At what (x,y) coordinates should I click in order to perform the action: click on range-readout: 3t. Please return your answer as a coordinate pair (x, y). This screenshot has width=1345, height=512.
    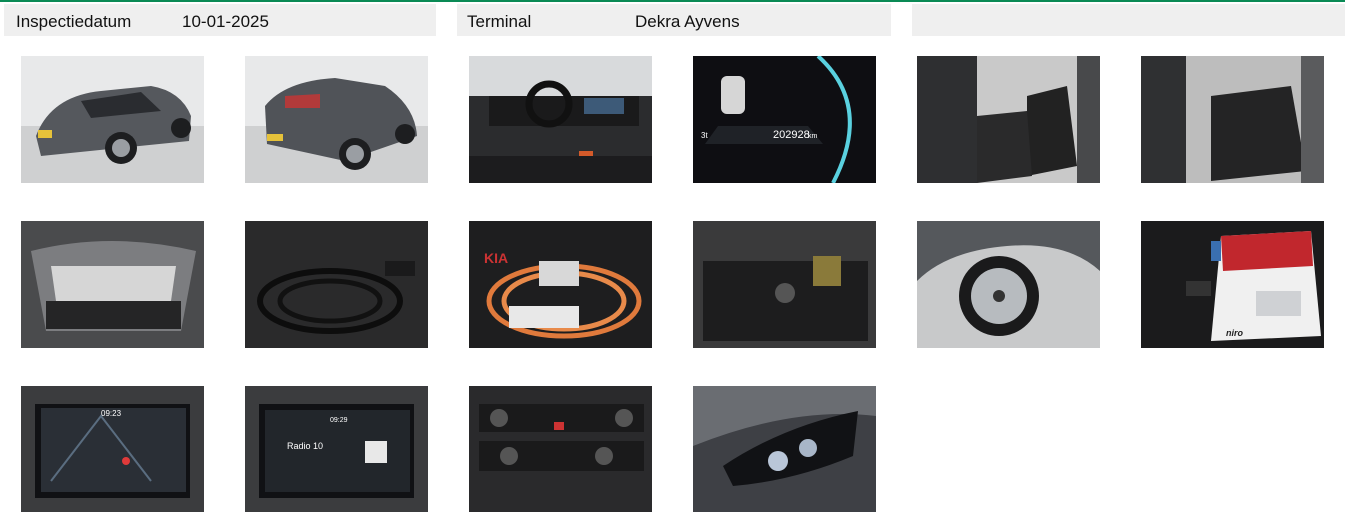
    Looking at the image, I should click on (704, 135).